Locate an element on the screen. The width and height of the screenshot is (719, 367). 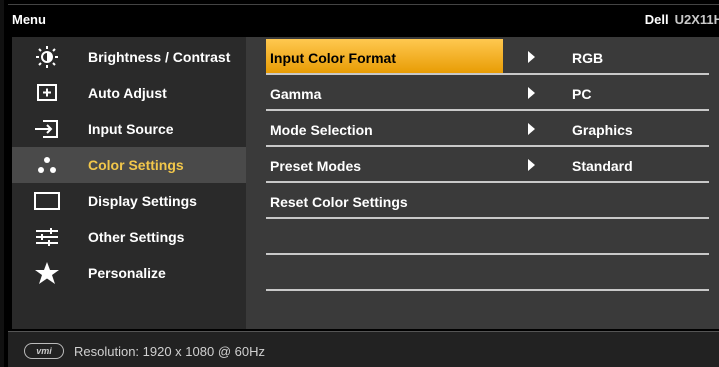
other-settings-icon is located at coordinates (47, 237).